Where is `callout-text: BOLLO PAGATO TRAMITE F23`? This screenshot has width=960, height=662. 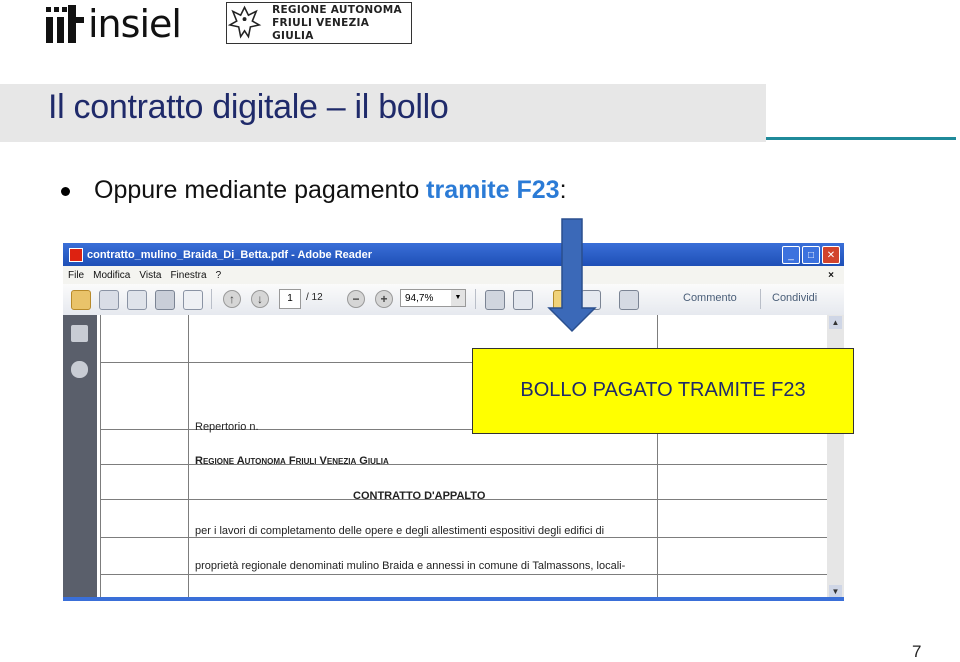
callout-text: BOLLO PAGATO TRAMITE F23 is located at coordinates (663, 390).